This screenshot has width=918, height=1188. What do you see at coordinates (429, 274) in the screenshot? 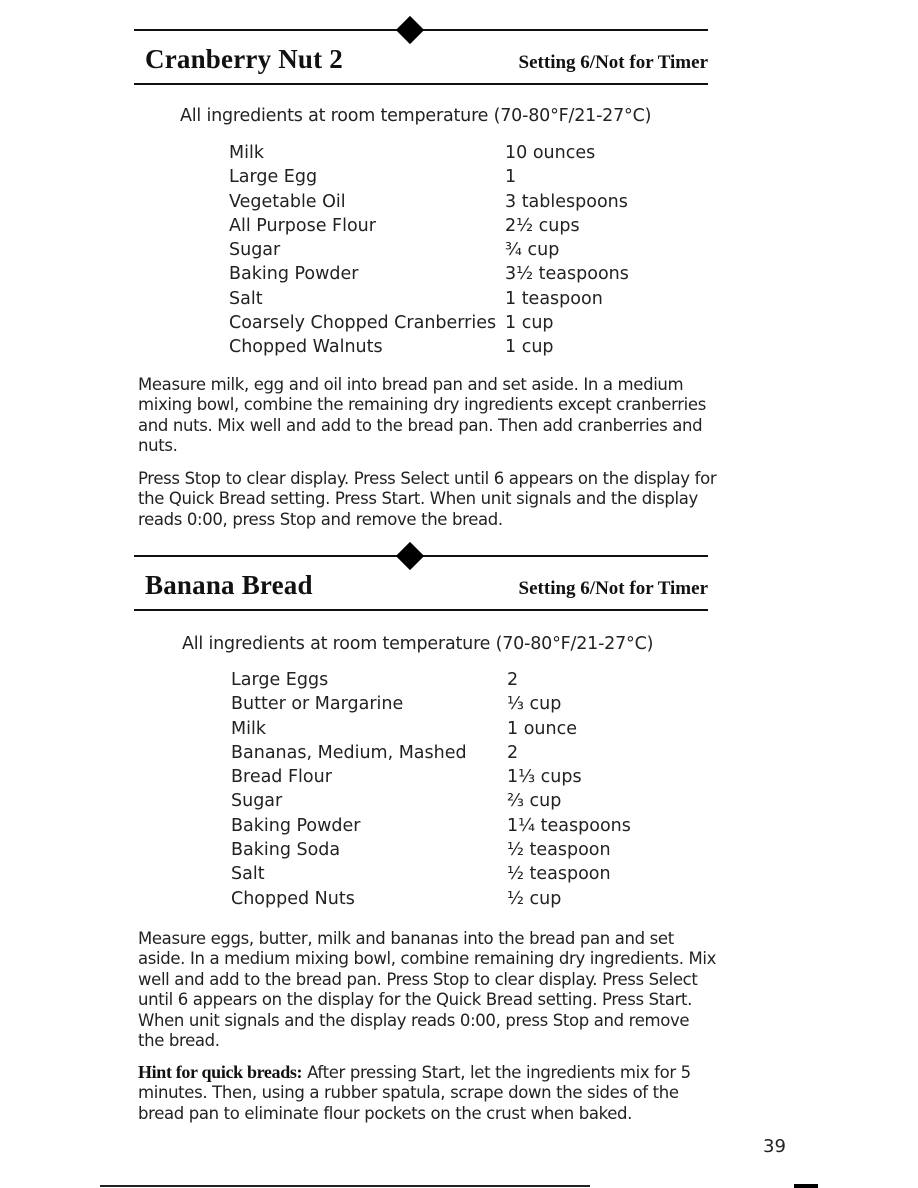
I see `ingredient-row: Baking Powder 3½ teaspoons` at bounding box center [429, 274].